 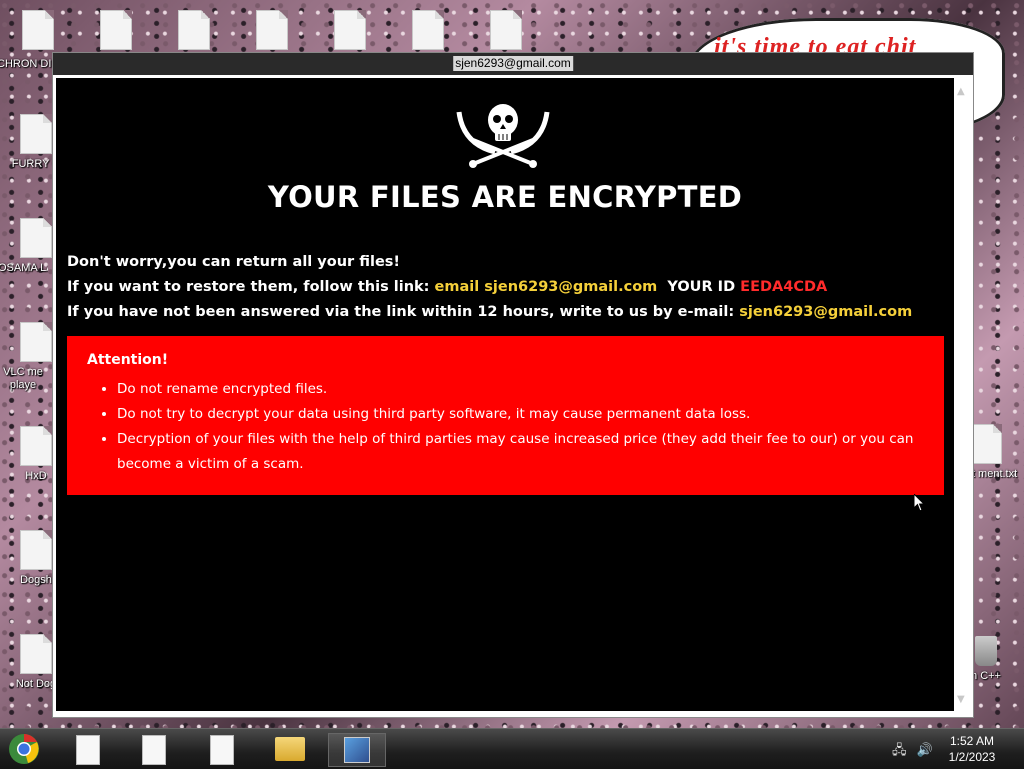 What do you see at coordinates (920, 503) in the screenshot?
I see `mouse-cursor-icon` at bounding box center [920, 503].